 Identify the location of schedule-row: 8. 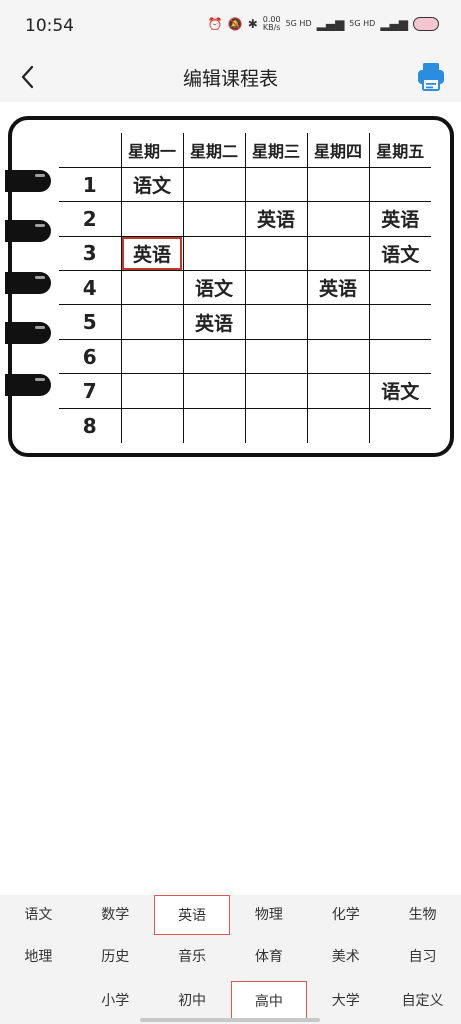
(245, 425).